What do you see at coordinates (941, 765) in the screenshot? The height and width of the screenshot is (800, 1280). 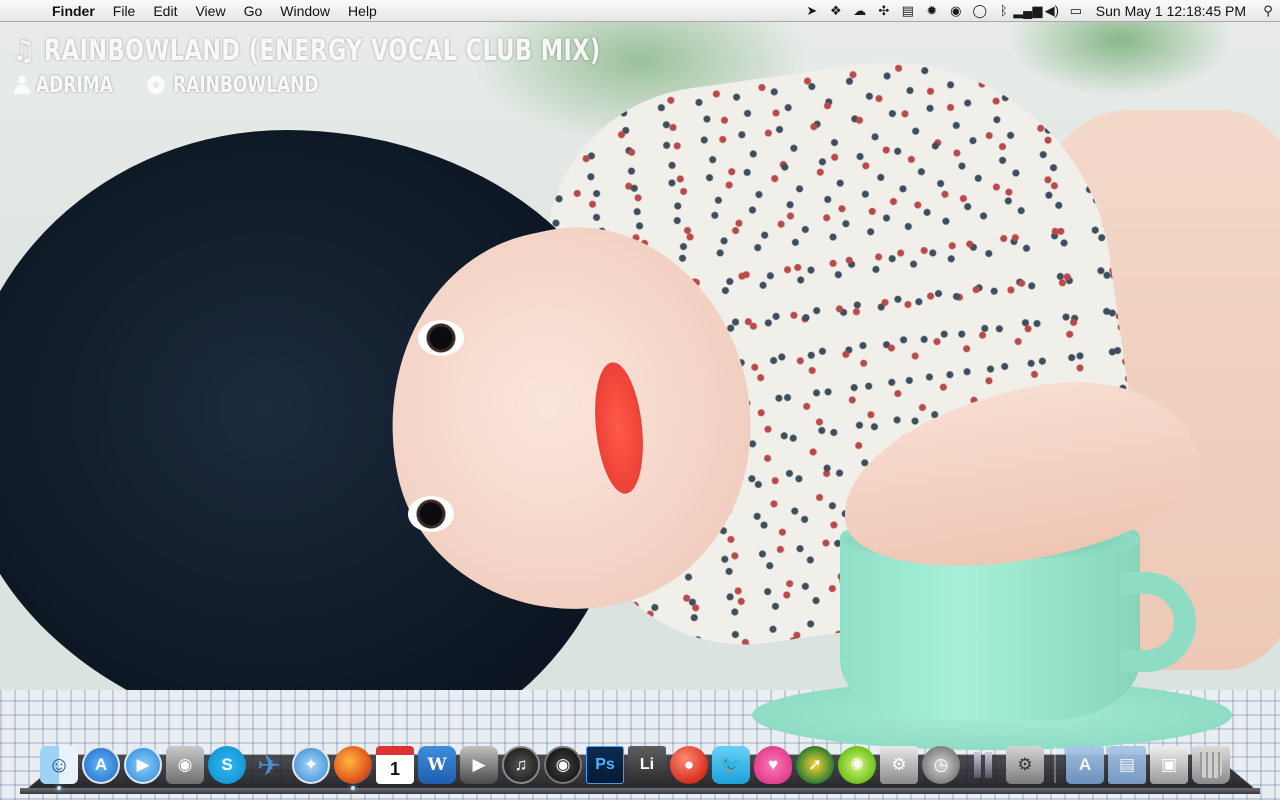 I see `time-machine-icon: ◷` at bounding box center [941, 765].